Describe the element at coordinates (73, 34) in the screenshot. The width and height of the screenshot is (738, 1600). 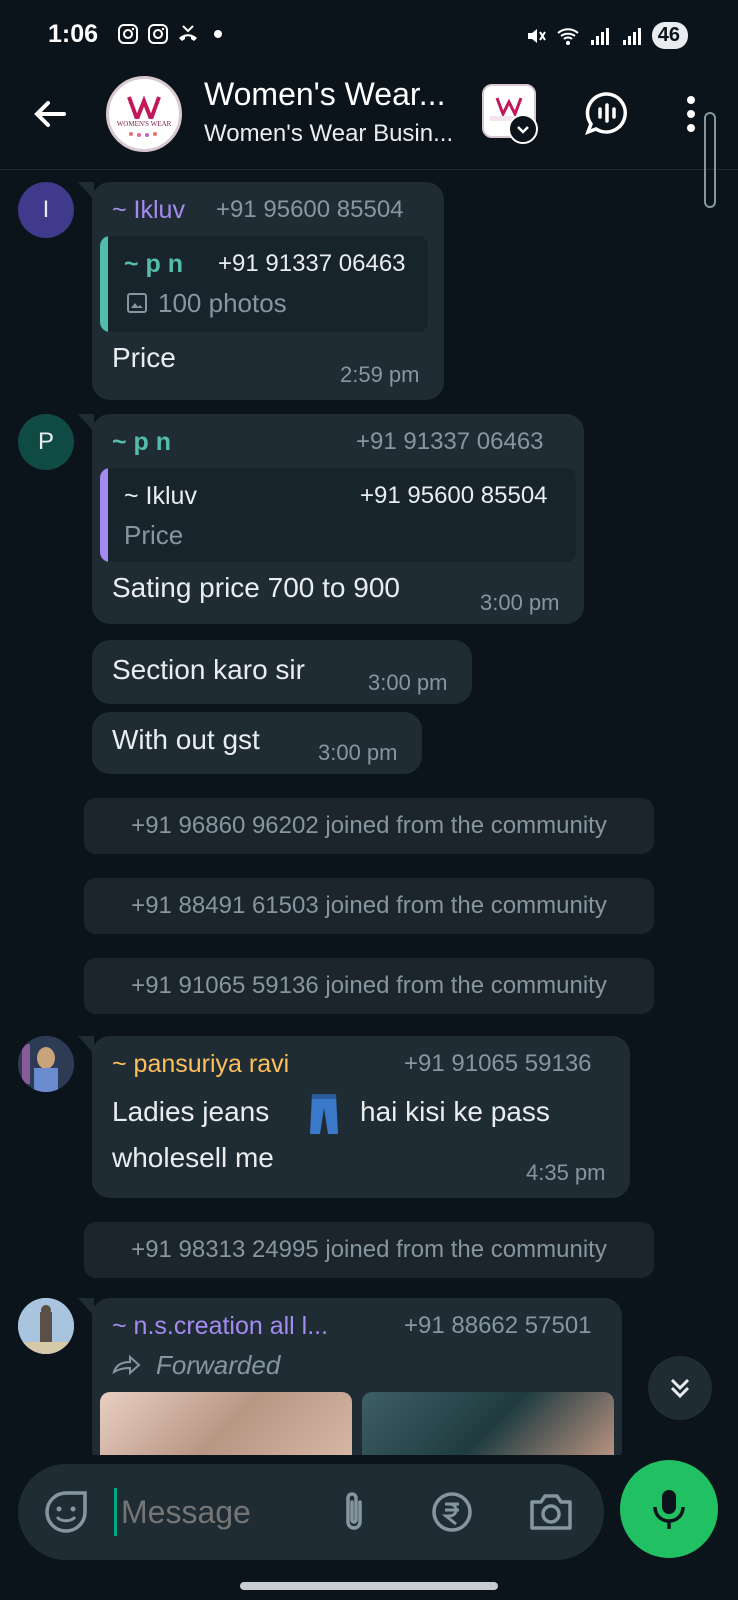
I see `status-time: 1:06` at that location.